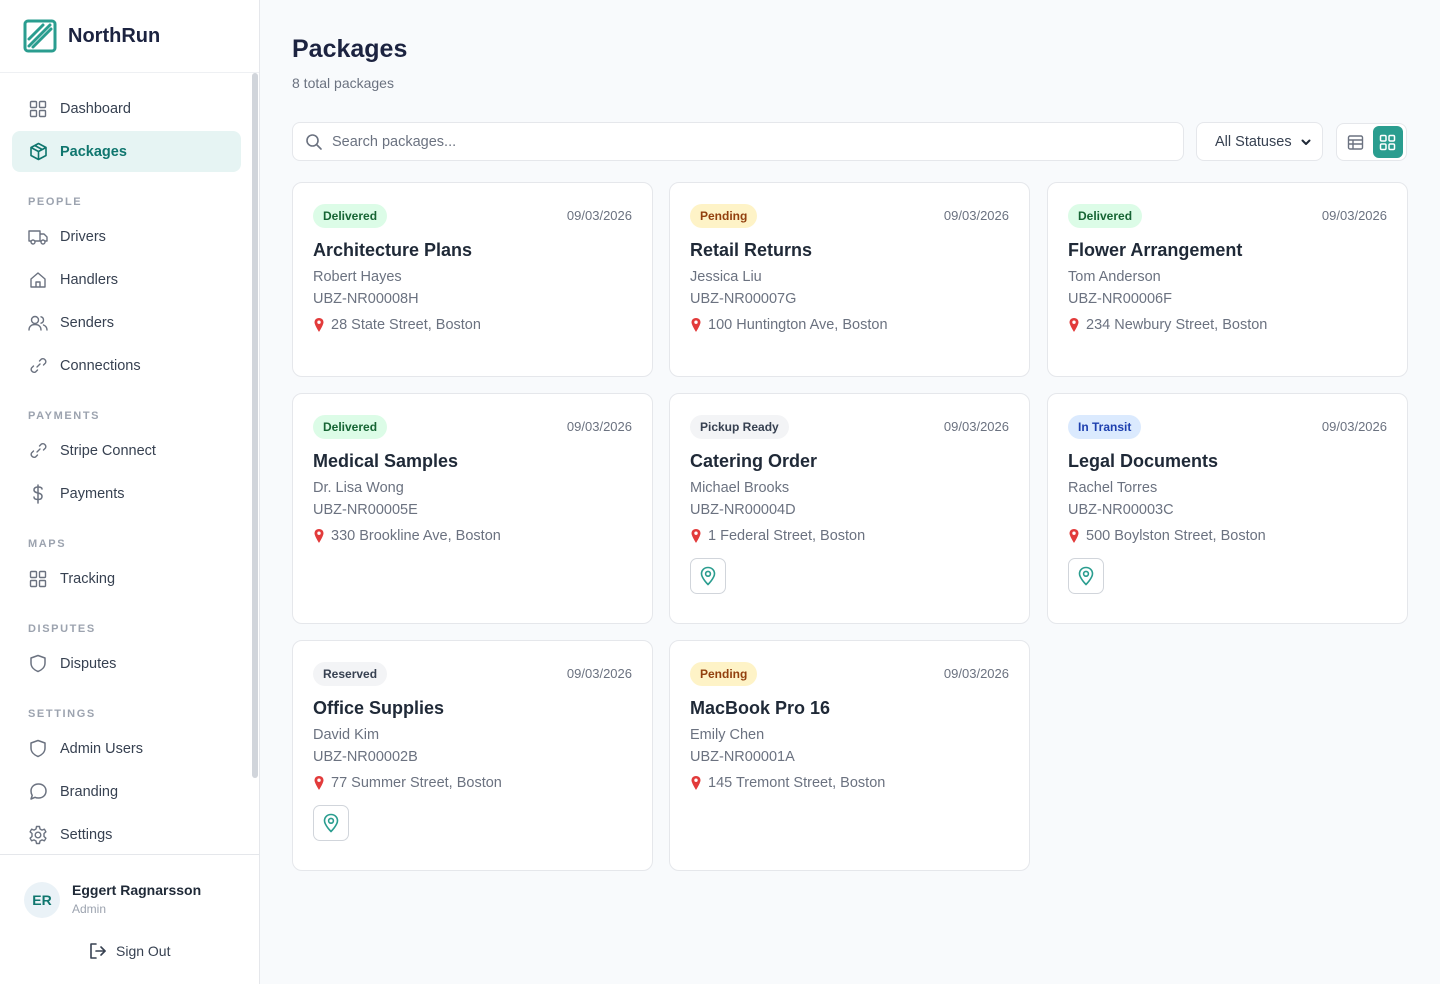 Image resolution: width=1440 pixels, height=984 pixels. Describe the element at coordinates (126, 450) in the screenshot. I see `sidebar-item-stripe-connect: Stripe Connect` at that location.